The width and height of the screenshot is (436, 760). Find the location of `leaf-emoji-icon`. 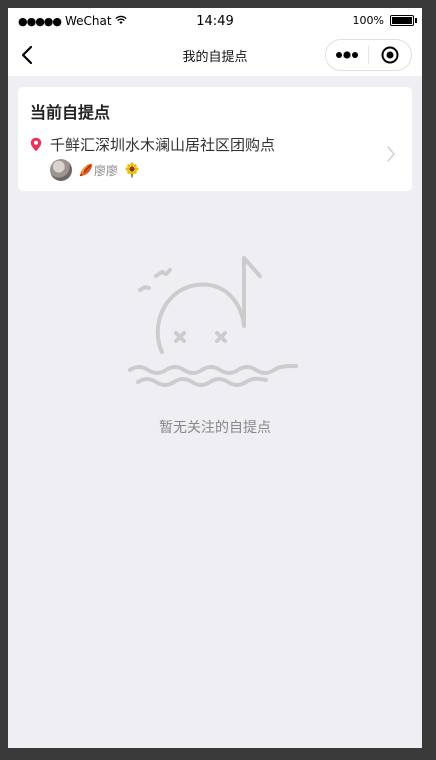

leaf-emoji-icon is located at coordinates (85, 170).